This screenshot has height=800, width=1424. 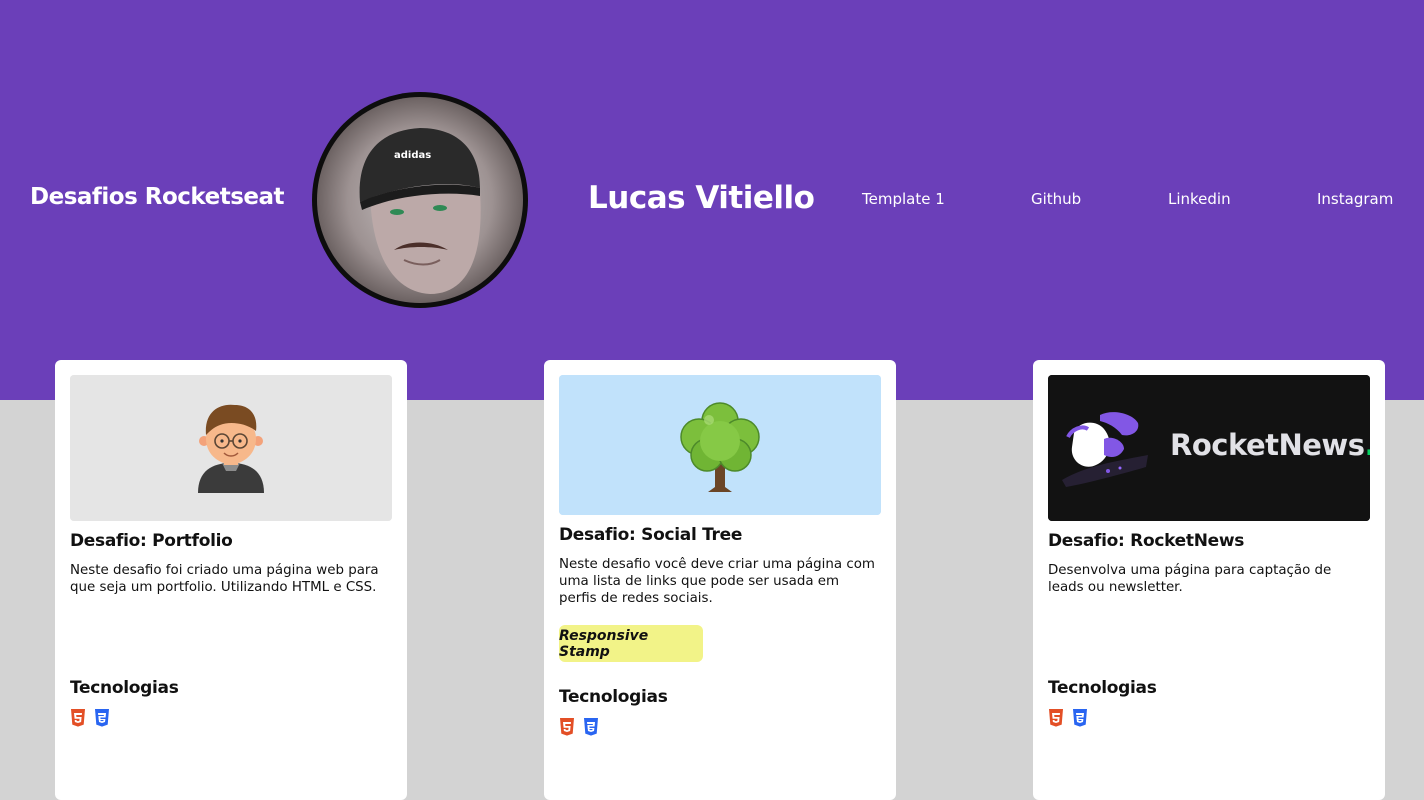 I want to click on rocketnews-logo-text: RocketNews., so click(x=1270, y=445).